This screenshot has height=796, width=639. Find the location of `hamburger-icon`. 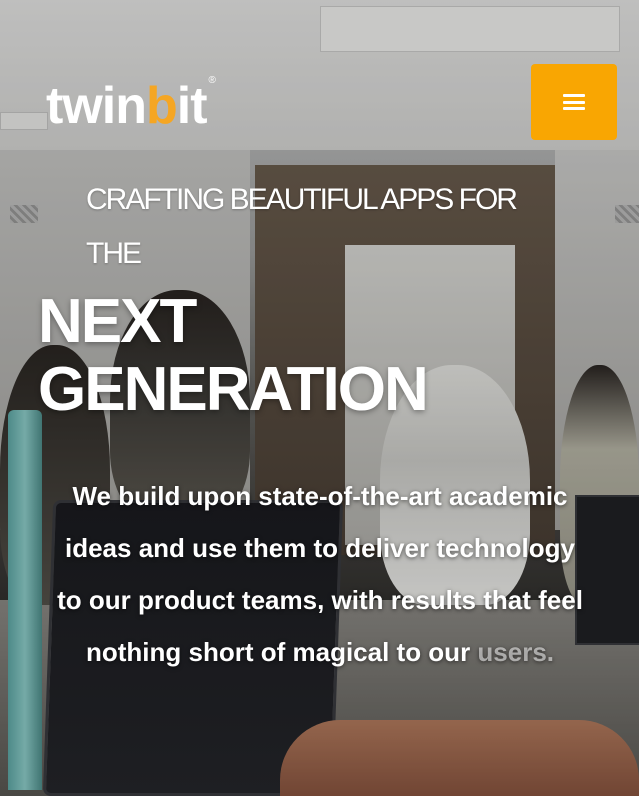

hamburger-icon is located at coordinates (574, 102).